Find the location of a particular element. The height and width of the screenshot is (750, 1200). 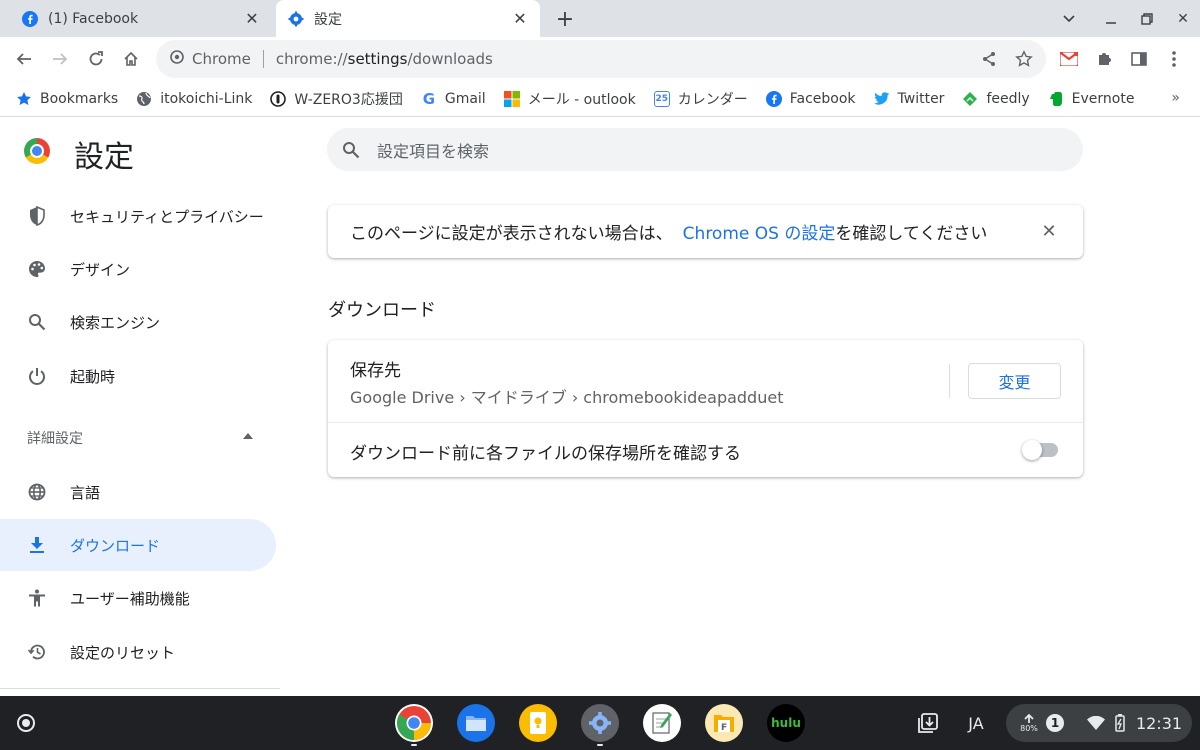

tab-strip: (1) Facebook ✕ 設定 ✕ + ✕ is located at coordinates (600, 18).